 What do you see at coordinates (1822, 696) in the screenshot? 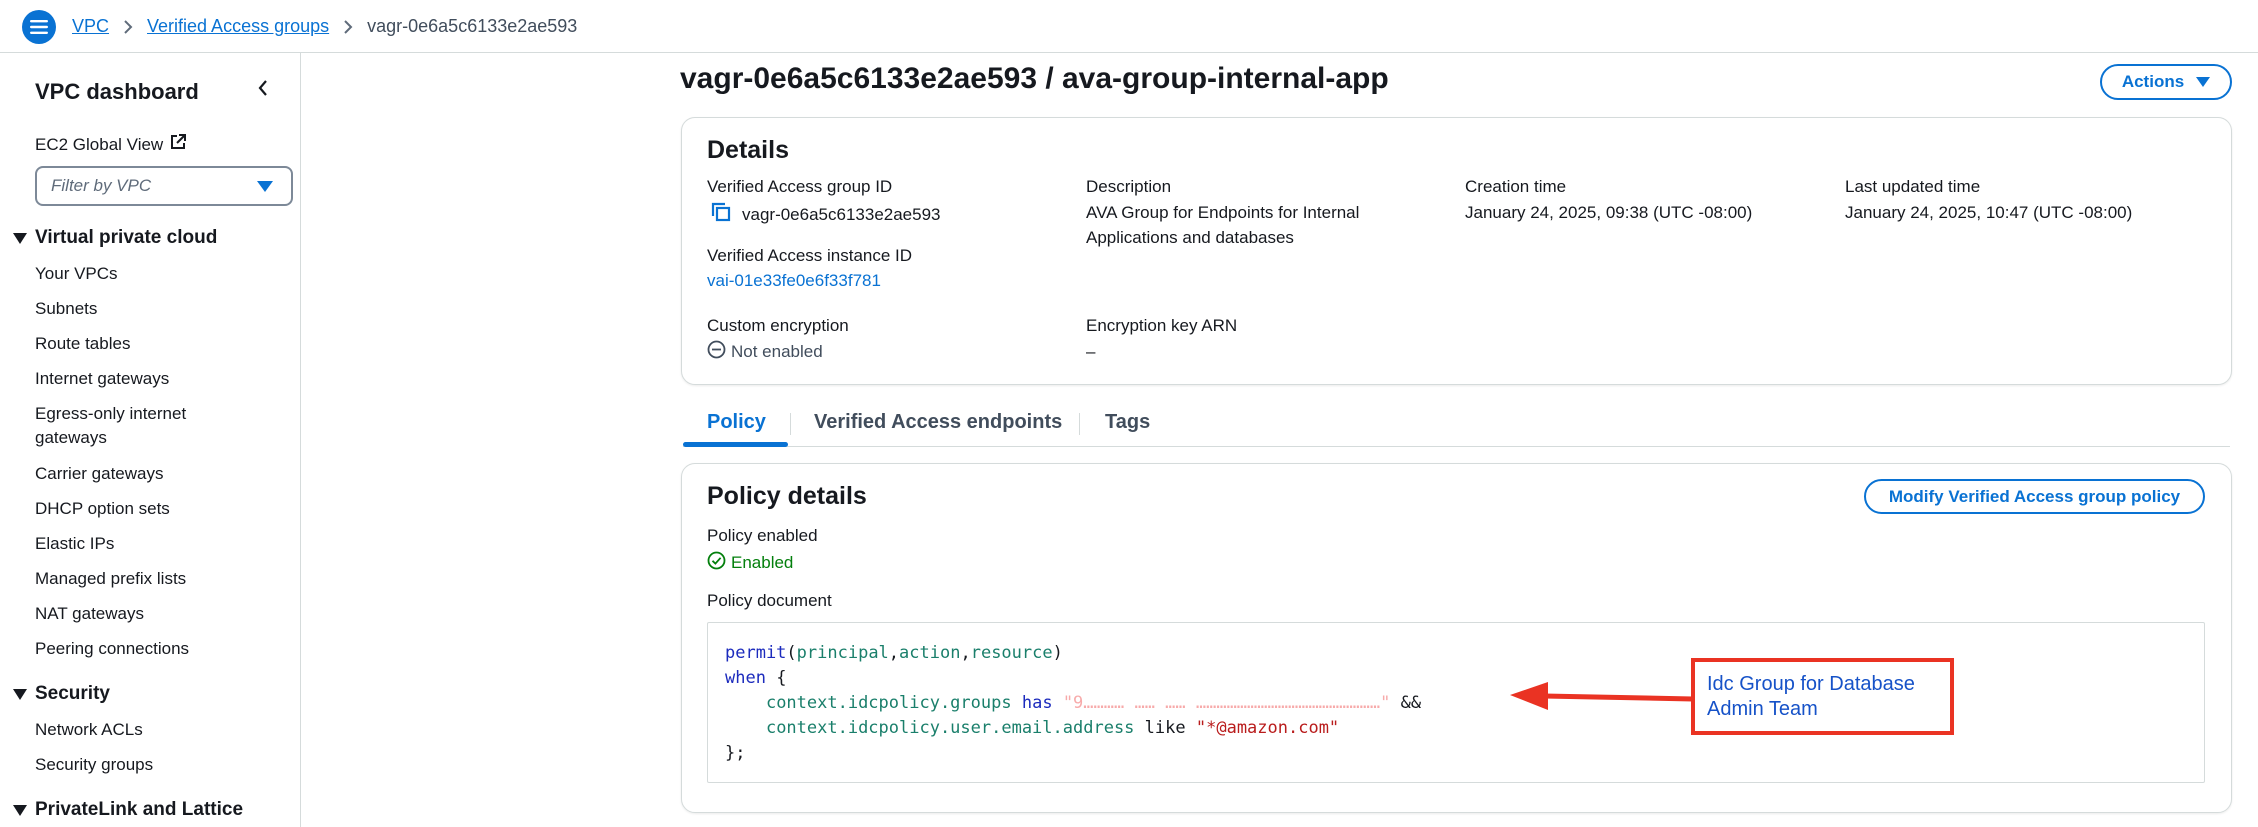
I see `annotation-callout: Idc Group for Database Admin Team` at bounding box center [1822, 696].